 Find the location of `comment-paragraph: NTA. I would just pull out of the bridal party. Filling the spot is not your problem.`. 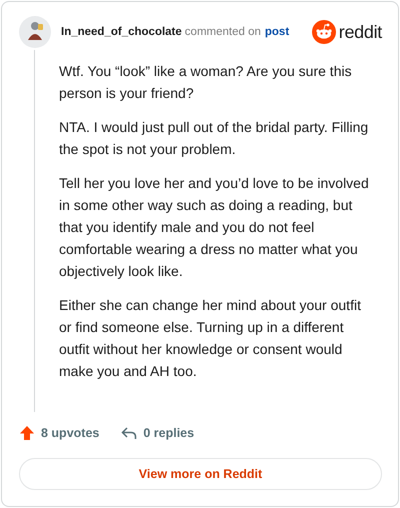

comment-paragraph: NTA. I would just pull out of the bridal party. Filling the spot is not your problem. is located at coordinates (214, 138).